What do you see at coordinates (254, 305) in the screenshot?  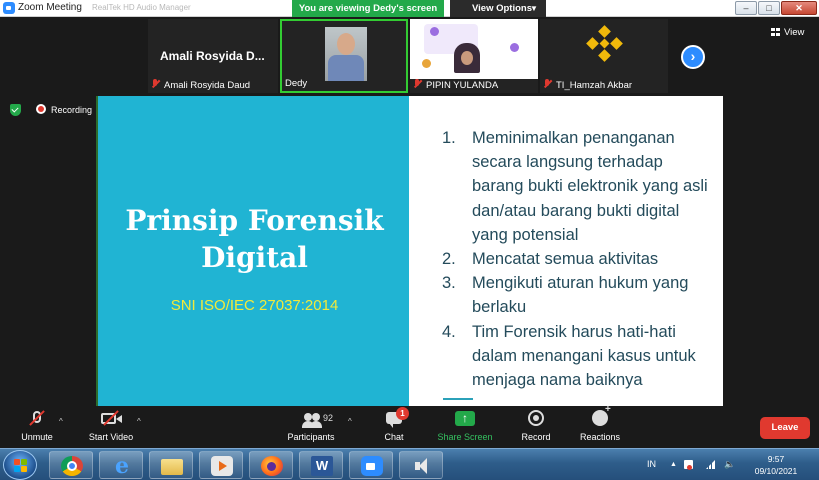 I see `slide-subtitle: SNI ISO/IEC 27037:2014` at bounding box center [254, 305].